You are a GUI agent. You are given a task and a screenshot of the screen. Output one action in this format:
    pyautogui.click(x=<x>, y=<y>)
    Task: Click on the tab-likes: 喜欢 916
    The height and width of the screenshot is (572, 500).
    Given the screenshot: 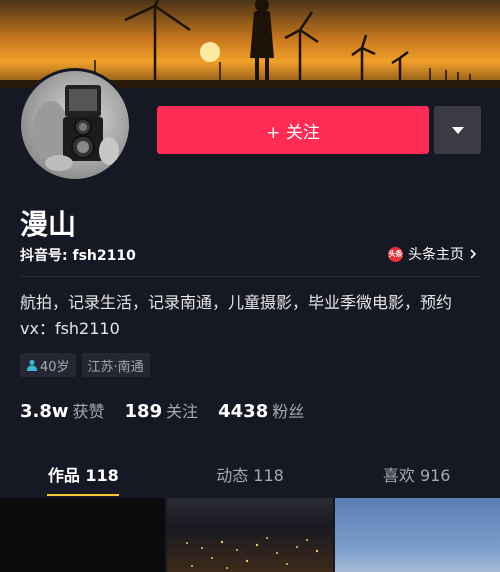 What is the action you would take?
    pyautogui.click(x=416, y=474)
    